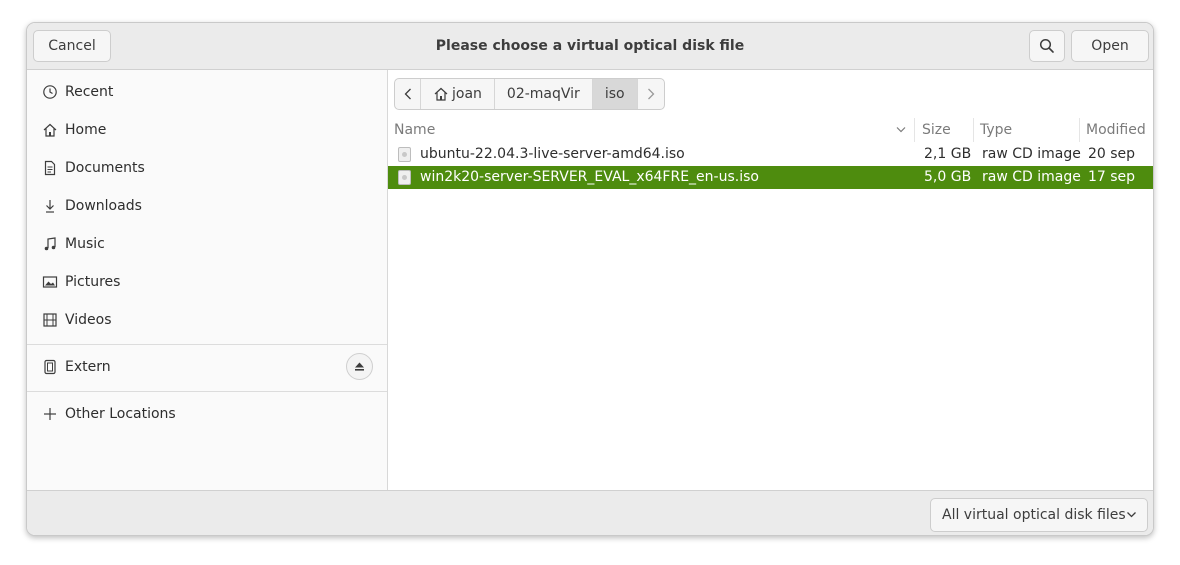 Image resolution: width=1180 pixels, height=565 pixels. What do you see at coordinates (1112, 177) in the screenshot?
I see `file-modified: 17 sep` at bounding box center [1112, 177].